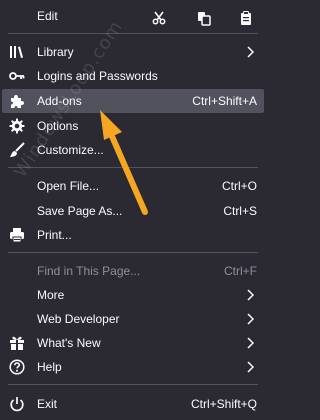 This screenshot has width=320, height=420. Describe the element at coordinates (133, 367) in the screenshot. I see `menu-item-help: Help` at that location.